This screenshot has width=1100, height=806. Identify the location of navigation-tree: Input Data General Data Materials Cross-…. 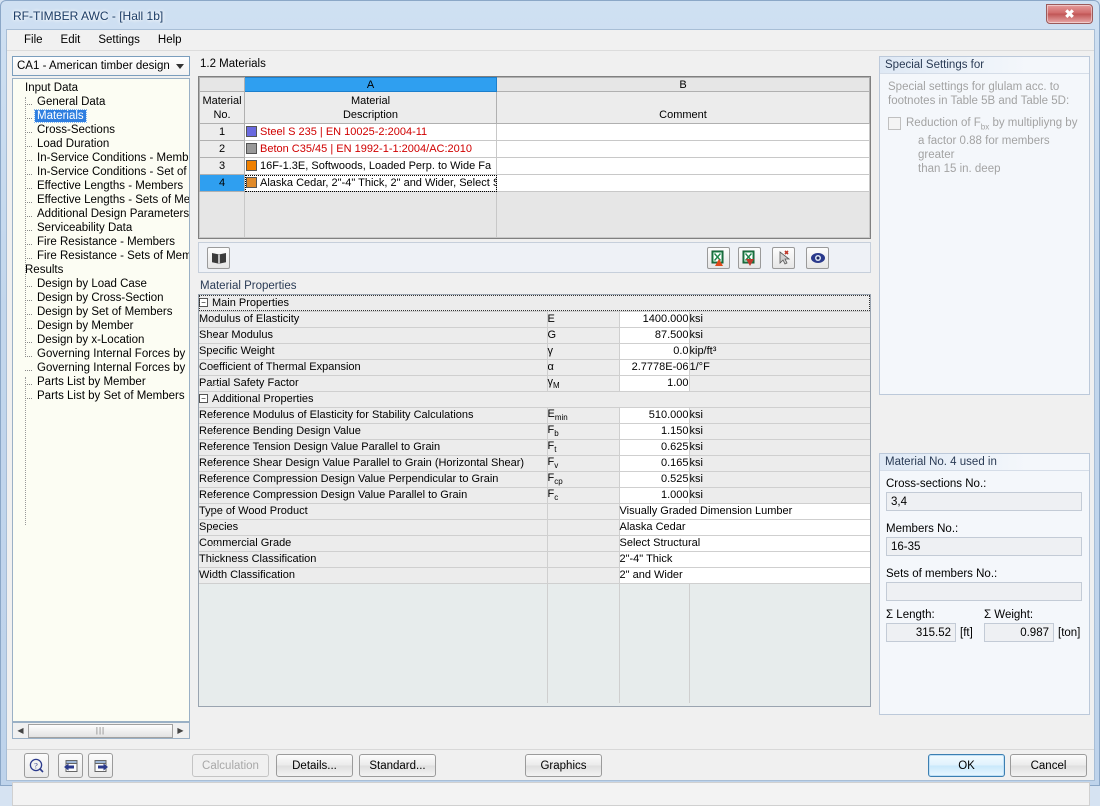
(101, 400).